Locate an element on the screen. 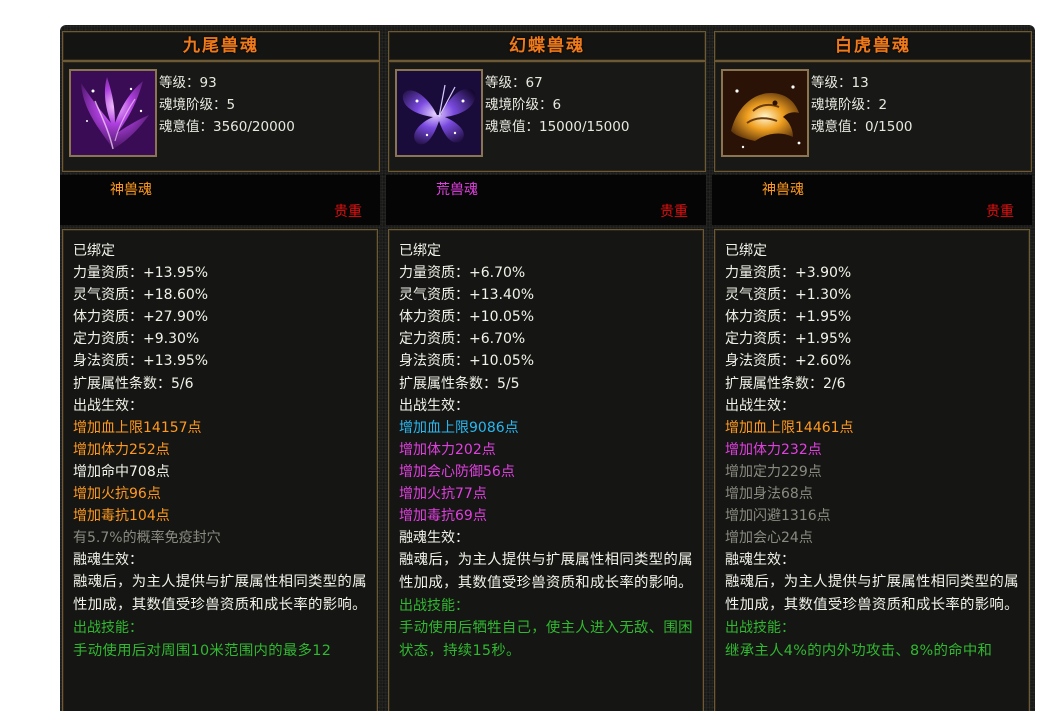 The height and width of the screenshot is (711, 1050). soul-name: 九尾兽魂 is located at coordinates (221, 46).